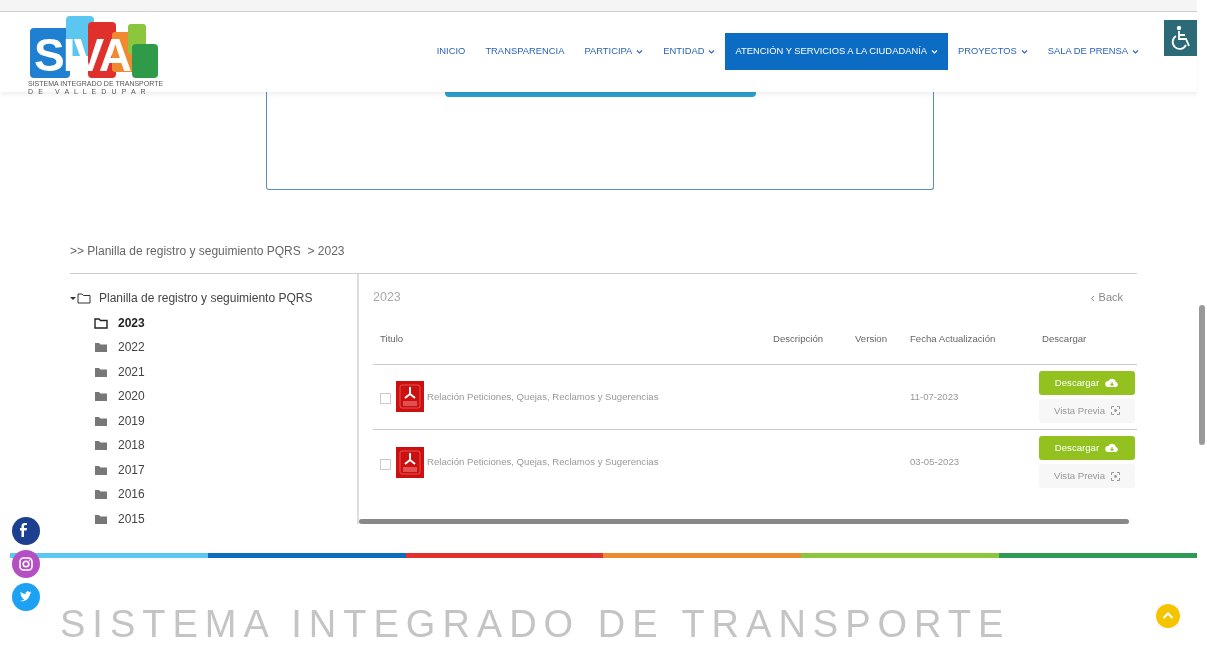  What do you see at coordinates (392, 339) in the screenshot?
I see `column-header: Titulo` at bounding box center [392, 339].